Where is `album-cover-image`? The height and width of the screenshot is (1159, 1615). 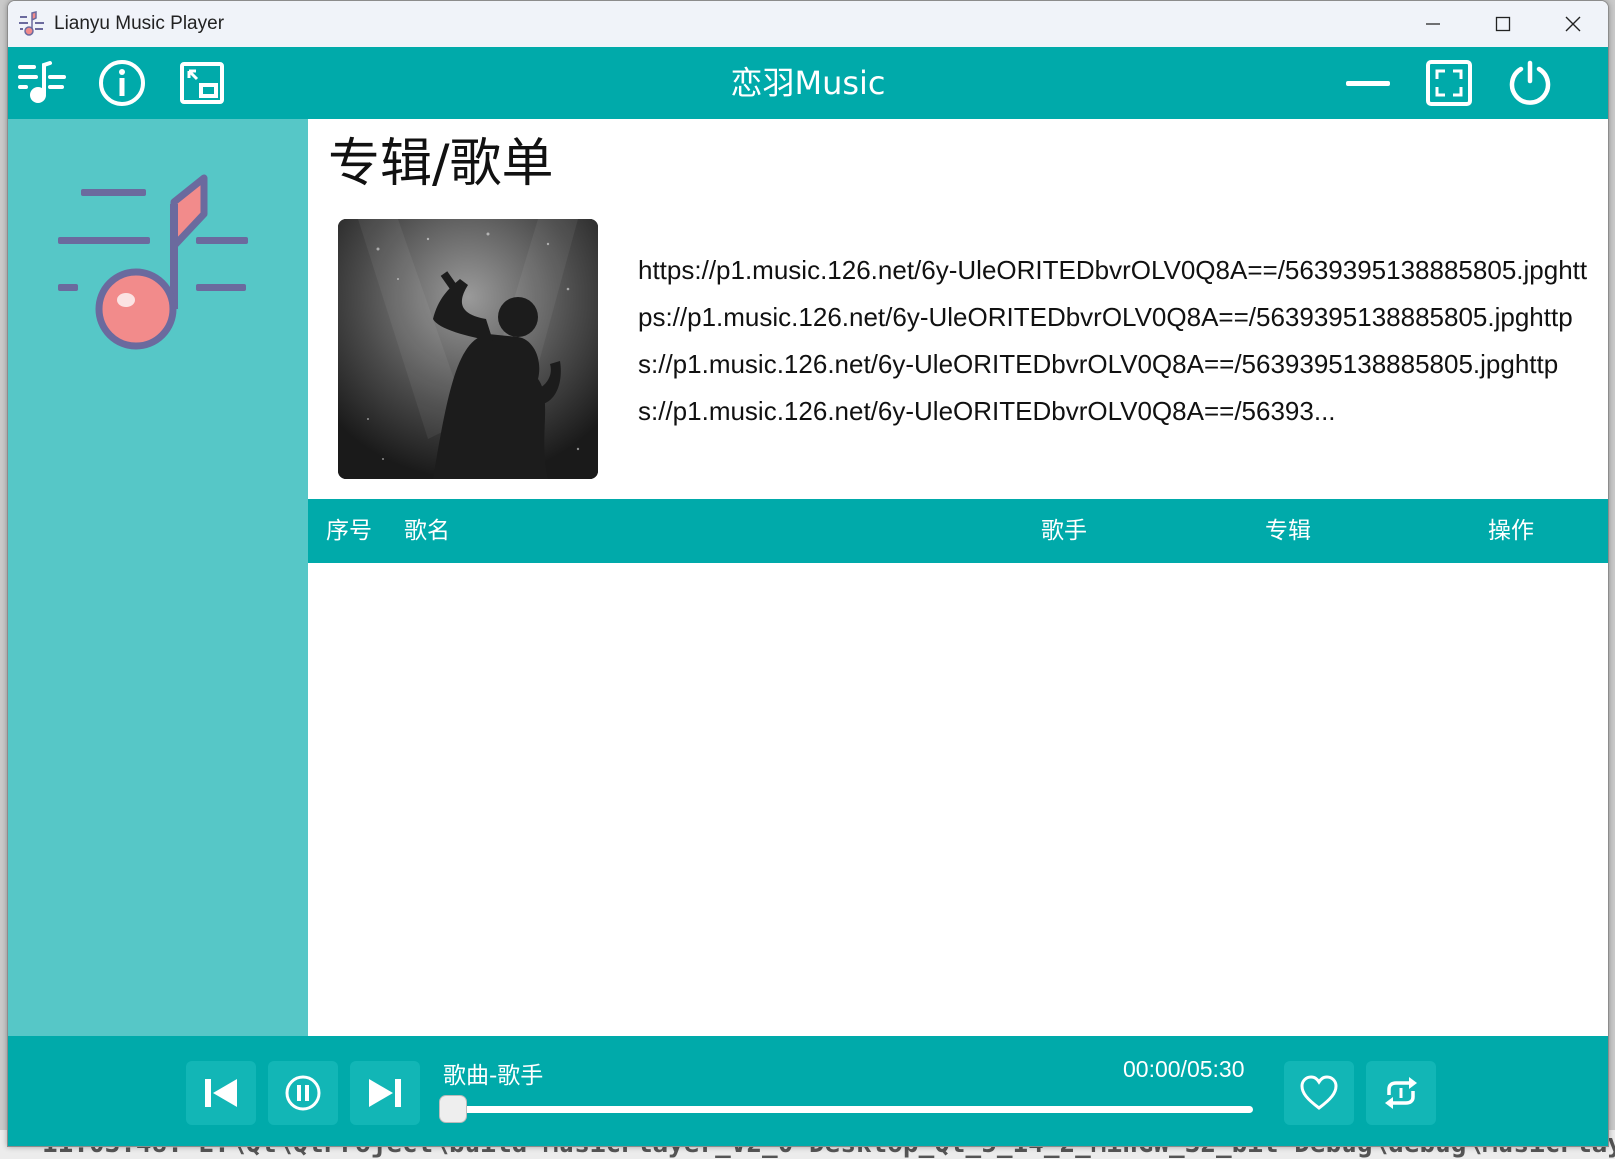 album-cover-image is located at coordinates (468, 349).